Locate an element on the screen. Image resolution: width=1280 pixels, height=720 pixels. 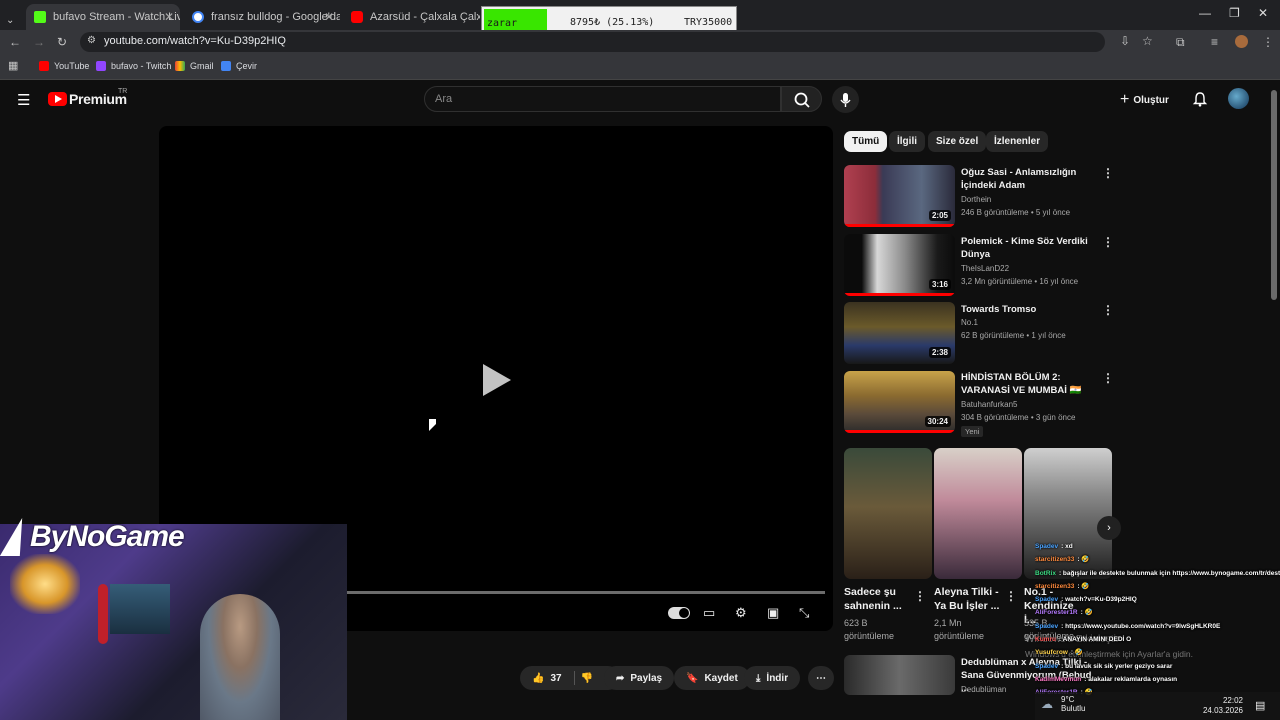
new-badge: Yeni is located at coordinates (972, 431).